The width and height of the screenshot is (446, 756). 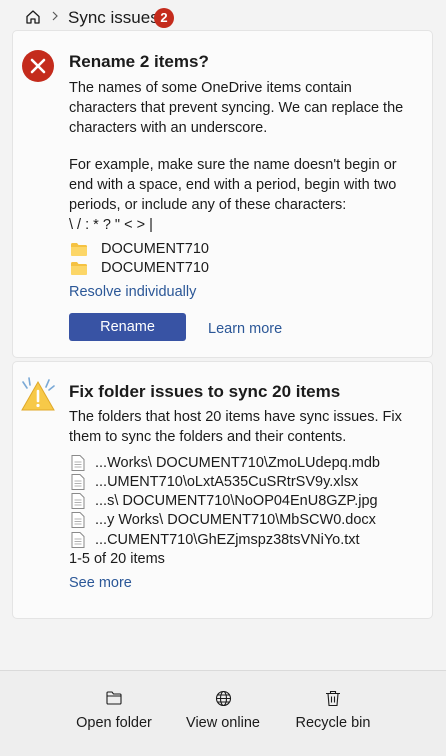 I want to click on action-bar: Open folder View online Recycle bin, so click(x=223, y=713).